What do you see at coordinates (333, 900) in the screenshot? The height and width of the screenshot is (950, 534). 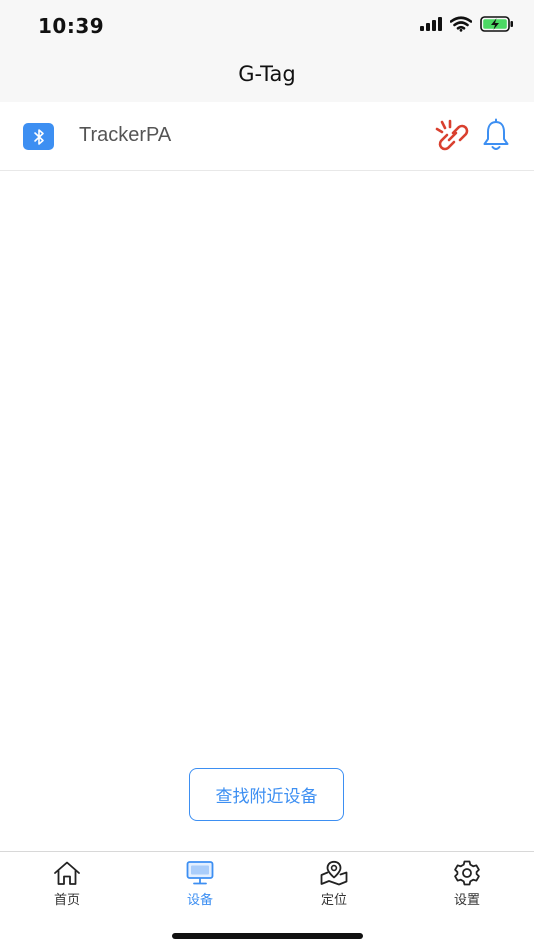 I see `tab-location-label: 定位` at bounding box center [333, 900].